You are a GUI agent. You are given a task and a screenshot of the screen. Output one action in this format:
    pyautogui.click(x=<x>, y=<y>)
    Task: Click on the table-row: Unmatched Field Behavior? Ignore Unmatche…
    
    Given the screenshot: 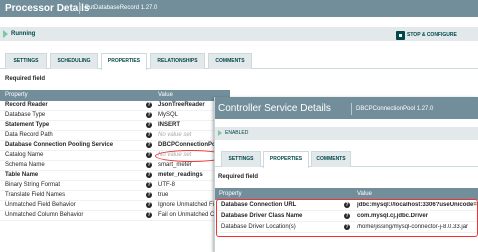 What is the action you would take?
    pyautogui.click(x=115, y=206)
    